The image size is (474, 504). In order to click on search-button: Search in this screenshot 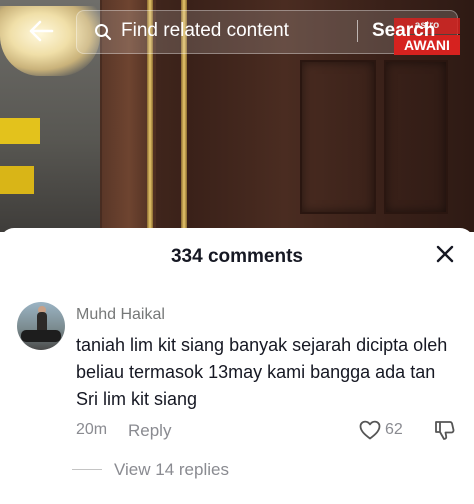, I will do `click(403, 31)`.